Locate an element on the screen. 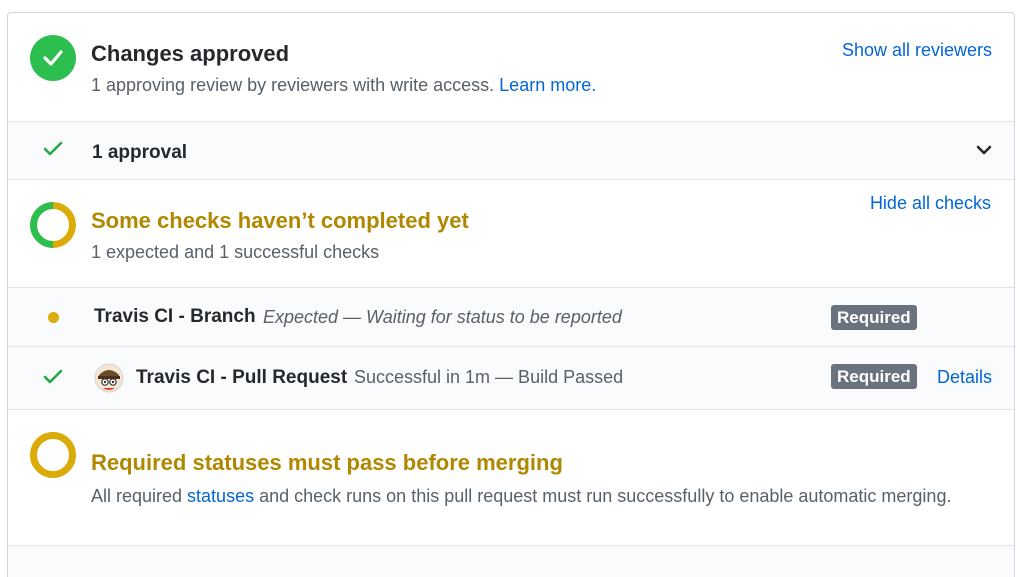  check-name: Travis CI - Branch is located at coordinates (175, 316).